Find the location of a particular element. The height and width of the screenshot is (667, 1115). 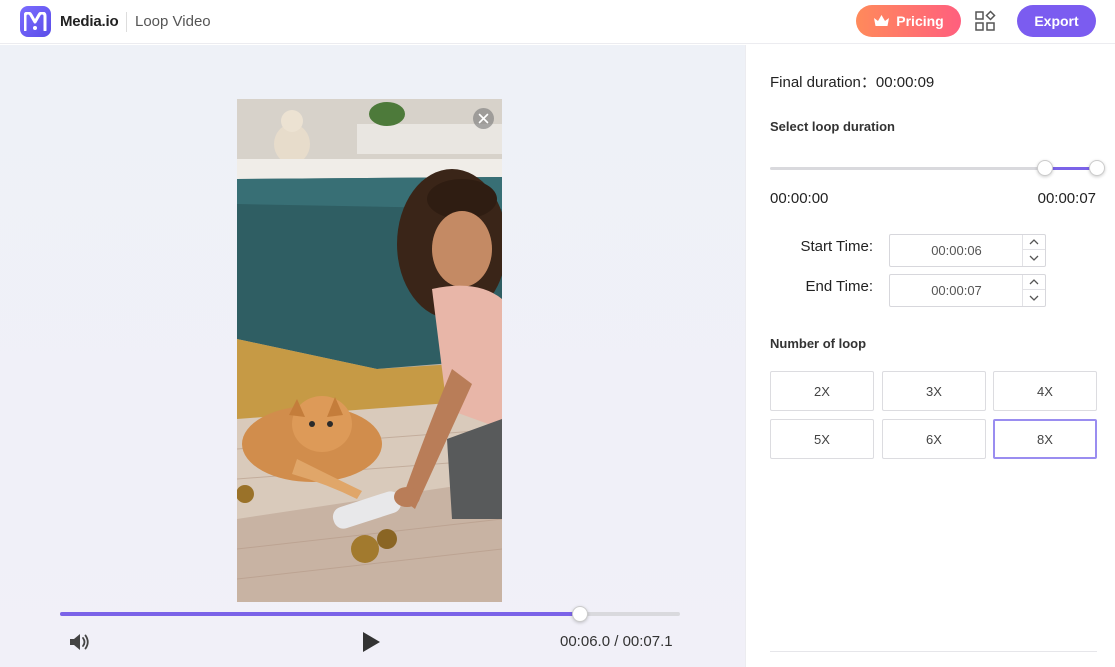

pricing-button: Pricing is located at coordinates (908, 21).